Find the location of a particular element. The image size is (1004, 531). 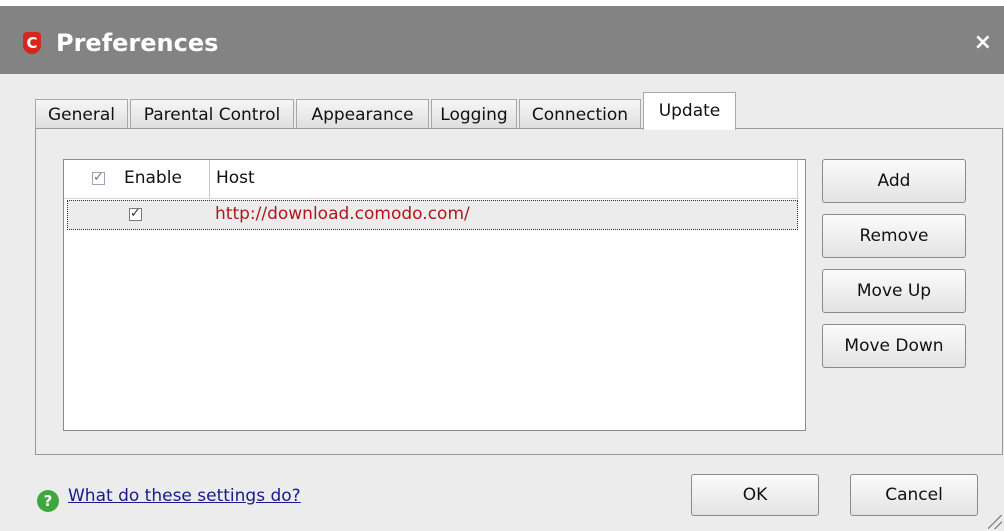

enable-column-header: ✓ Enable is located at coordinates (137, 179).